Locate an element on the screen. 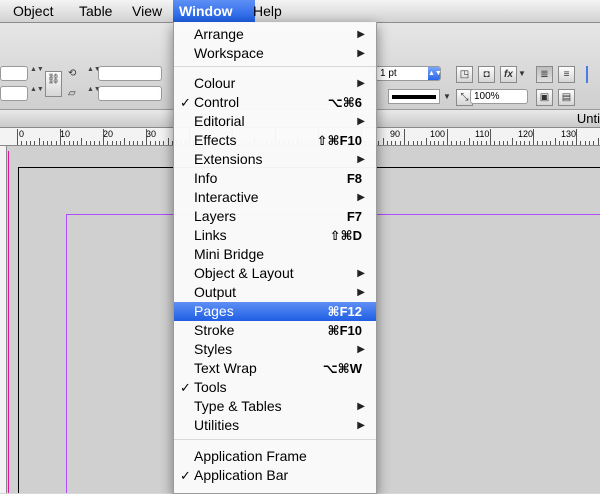 The width and height of the screenshot is (600, 494). menu-item-colour: Colour ▶ is located at coordinates (275, 83).